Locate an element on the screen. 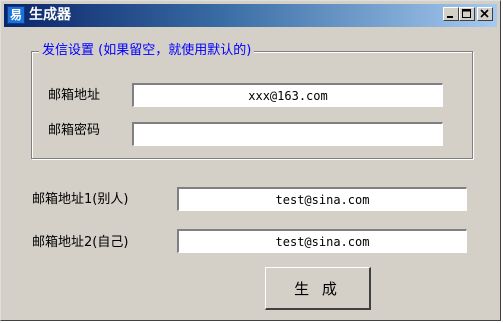 This screenshot has height=323, width=503. app-icon: 易 is located at coordinates (16, 15).